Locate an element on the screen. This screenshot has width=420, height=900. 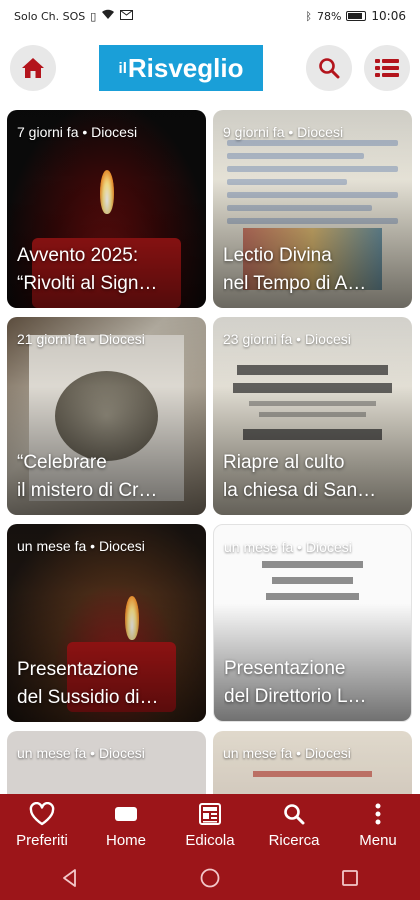
nav-label: Preferiti is located at coordinates (42, 840).